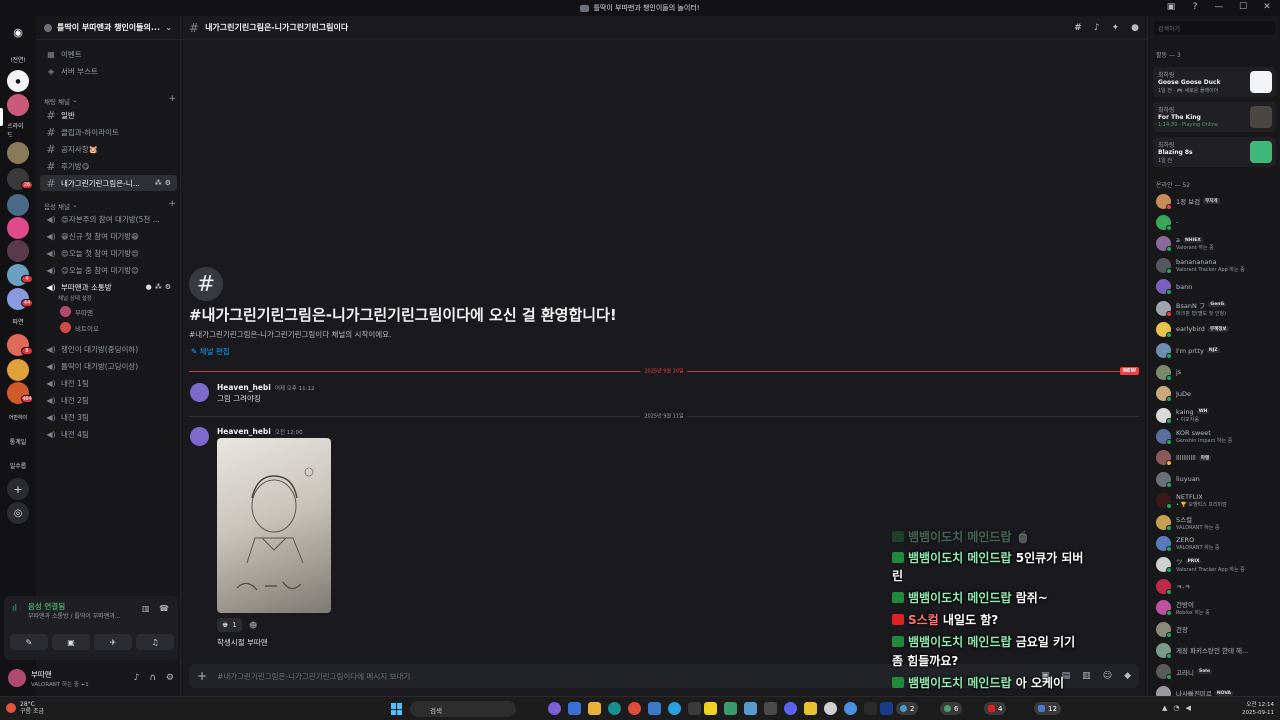  Describe the element at coordinates (1214, 152) in the screenshot. I see `activity-card: 최하링 Blazing 8s 1일 전` at that location.